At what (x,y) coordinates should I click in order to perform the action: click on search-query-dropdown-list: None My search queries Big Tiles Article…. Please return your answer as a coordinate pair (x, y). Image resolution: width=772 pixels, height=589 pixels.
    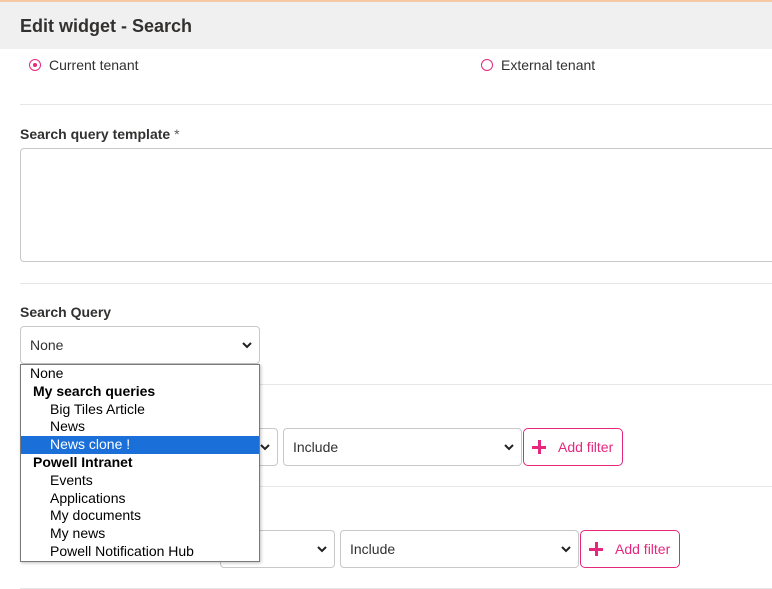
    Looking at the image, I should click on (140, 463).